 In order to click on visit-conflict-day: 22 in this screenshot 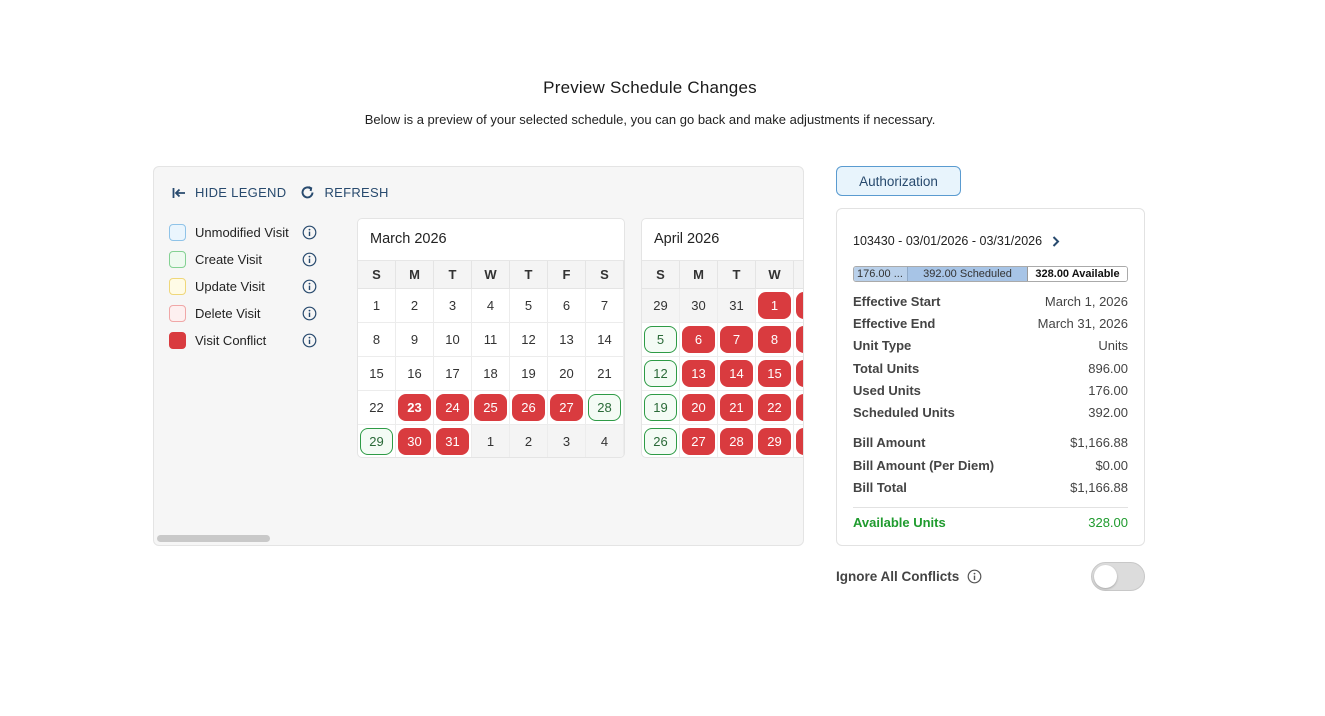, I will do `click(774, 407)`.